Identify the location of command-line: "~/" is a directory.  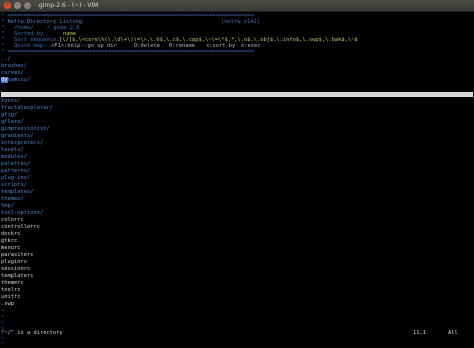
(237, 333).